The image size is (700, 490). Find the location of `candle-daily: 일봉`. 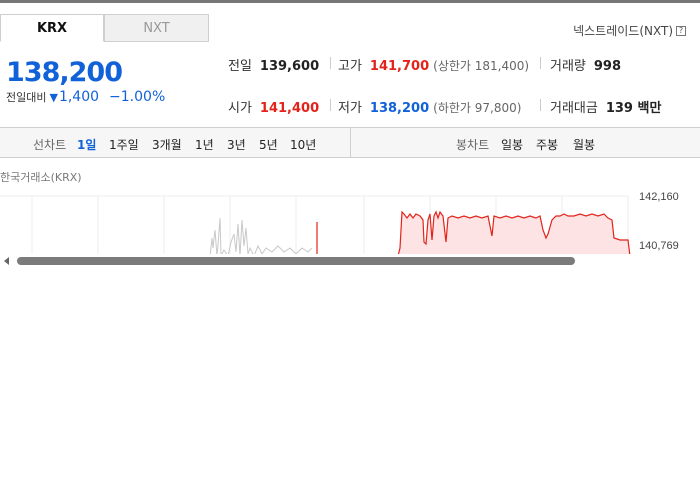

candle-daily: 일봉 is located at coordinates (512, 144).